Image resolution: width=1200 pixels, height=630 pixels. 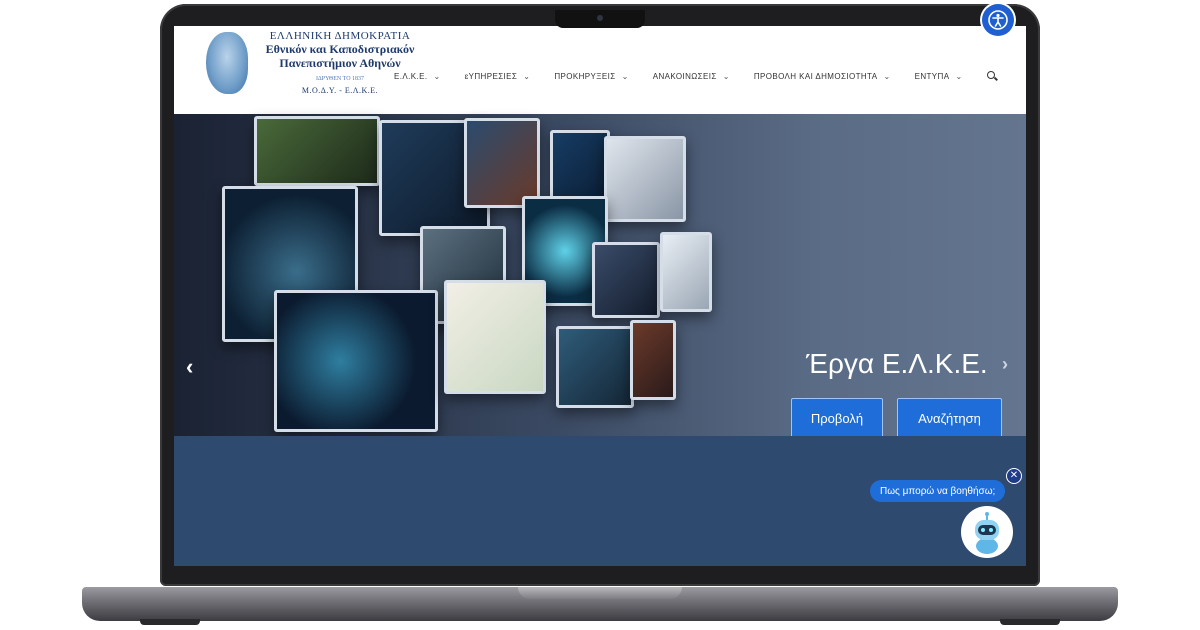 I want to click on nav-item-services: ɛΥΠΗΡΕΣΙΕΣ ⌄, so click(x=498, y=76).